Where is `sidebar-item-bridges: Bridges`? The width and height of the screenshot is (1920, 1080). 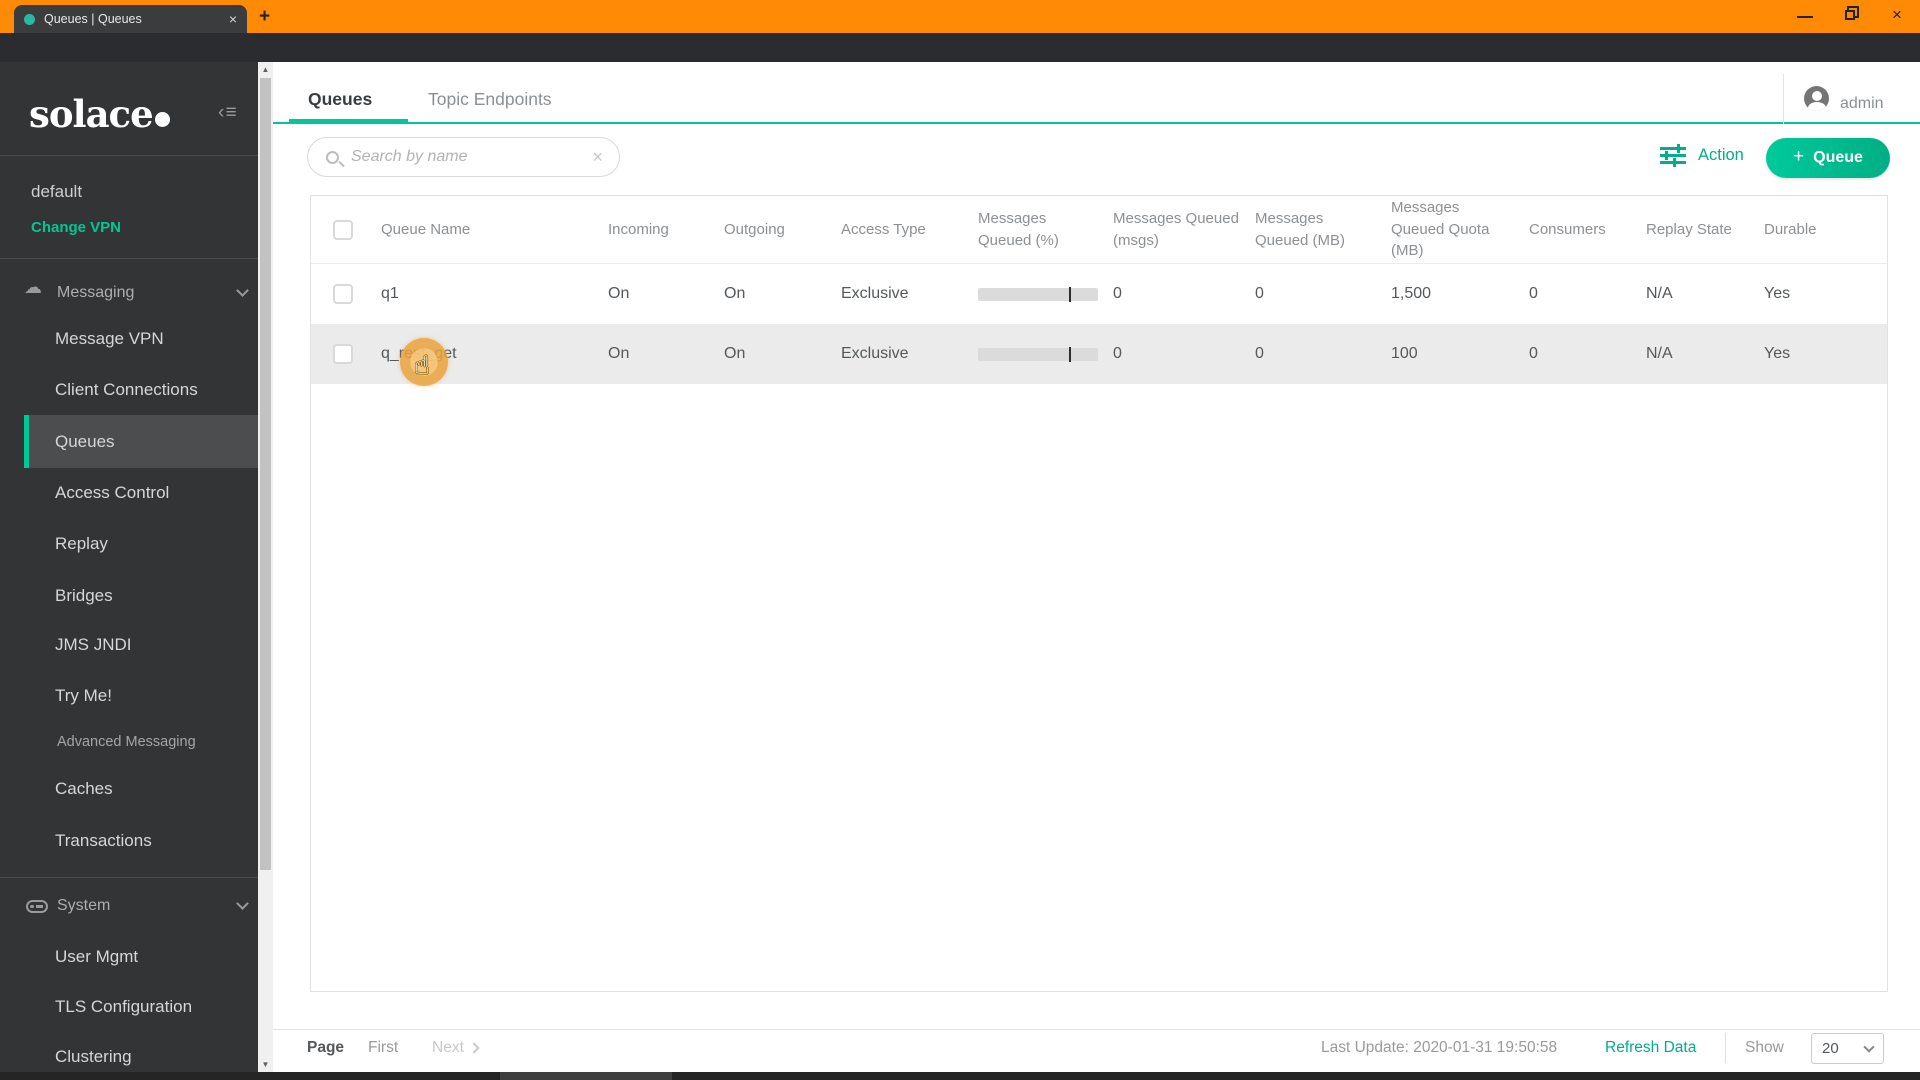
sidebar-item-bridges: Bridges is located at coordinates (84, 596).